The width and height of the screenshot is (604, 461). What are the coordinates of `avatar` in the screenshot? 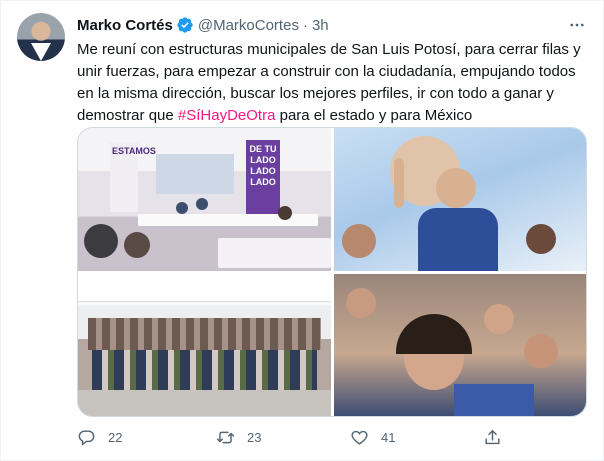 It's located at (41, 37).